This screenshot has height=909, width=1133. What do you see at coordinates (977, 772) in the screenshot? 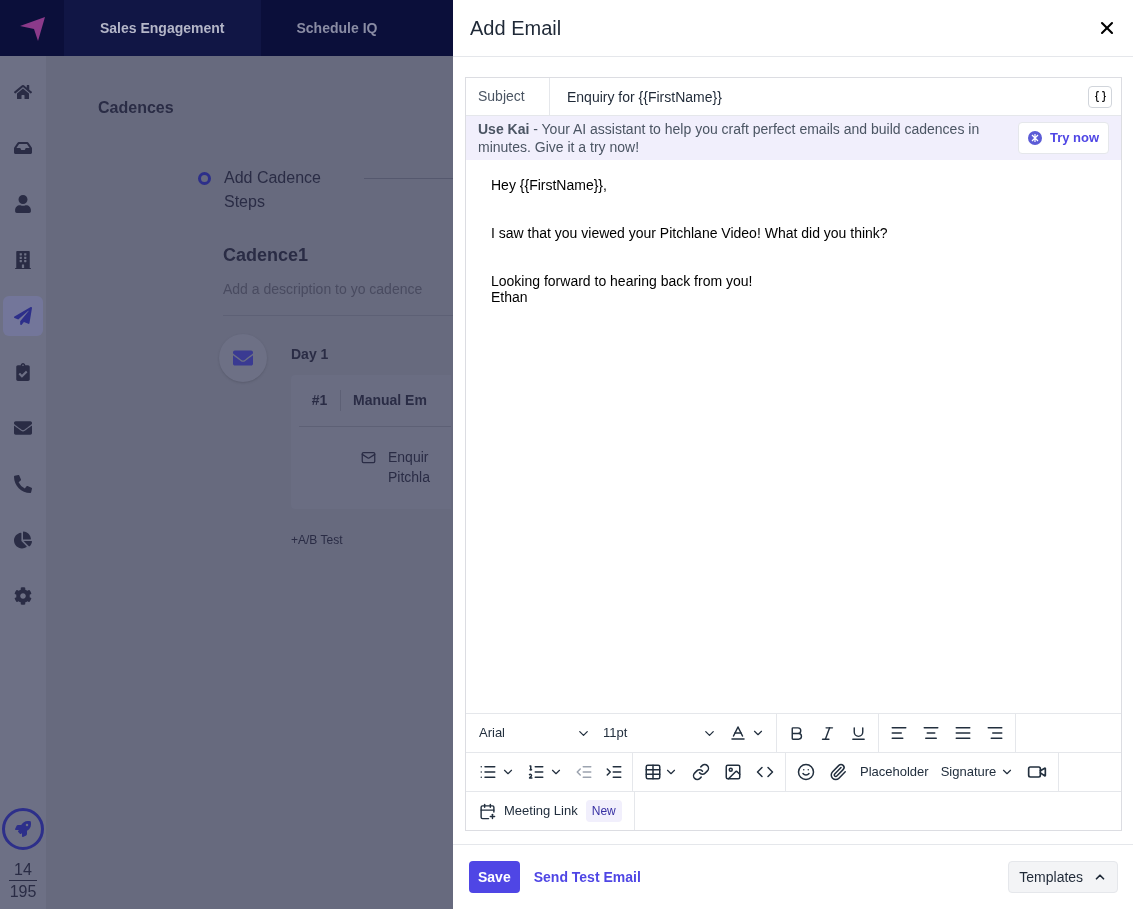
I see `signature-select: Signature` at bounding box center [977, 772].